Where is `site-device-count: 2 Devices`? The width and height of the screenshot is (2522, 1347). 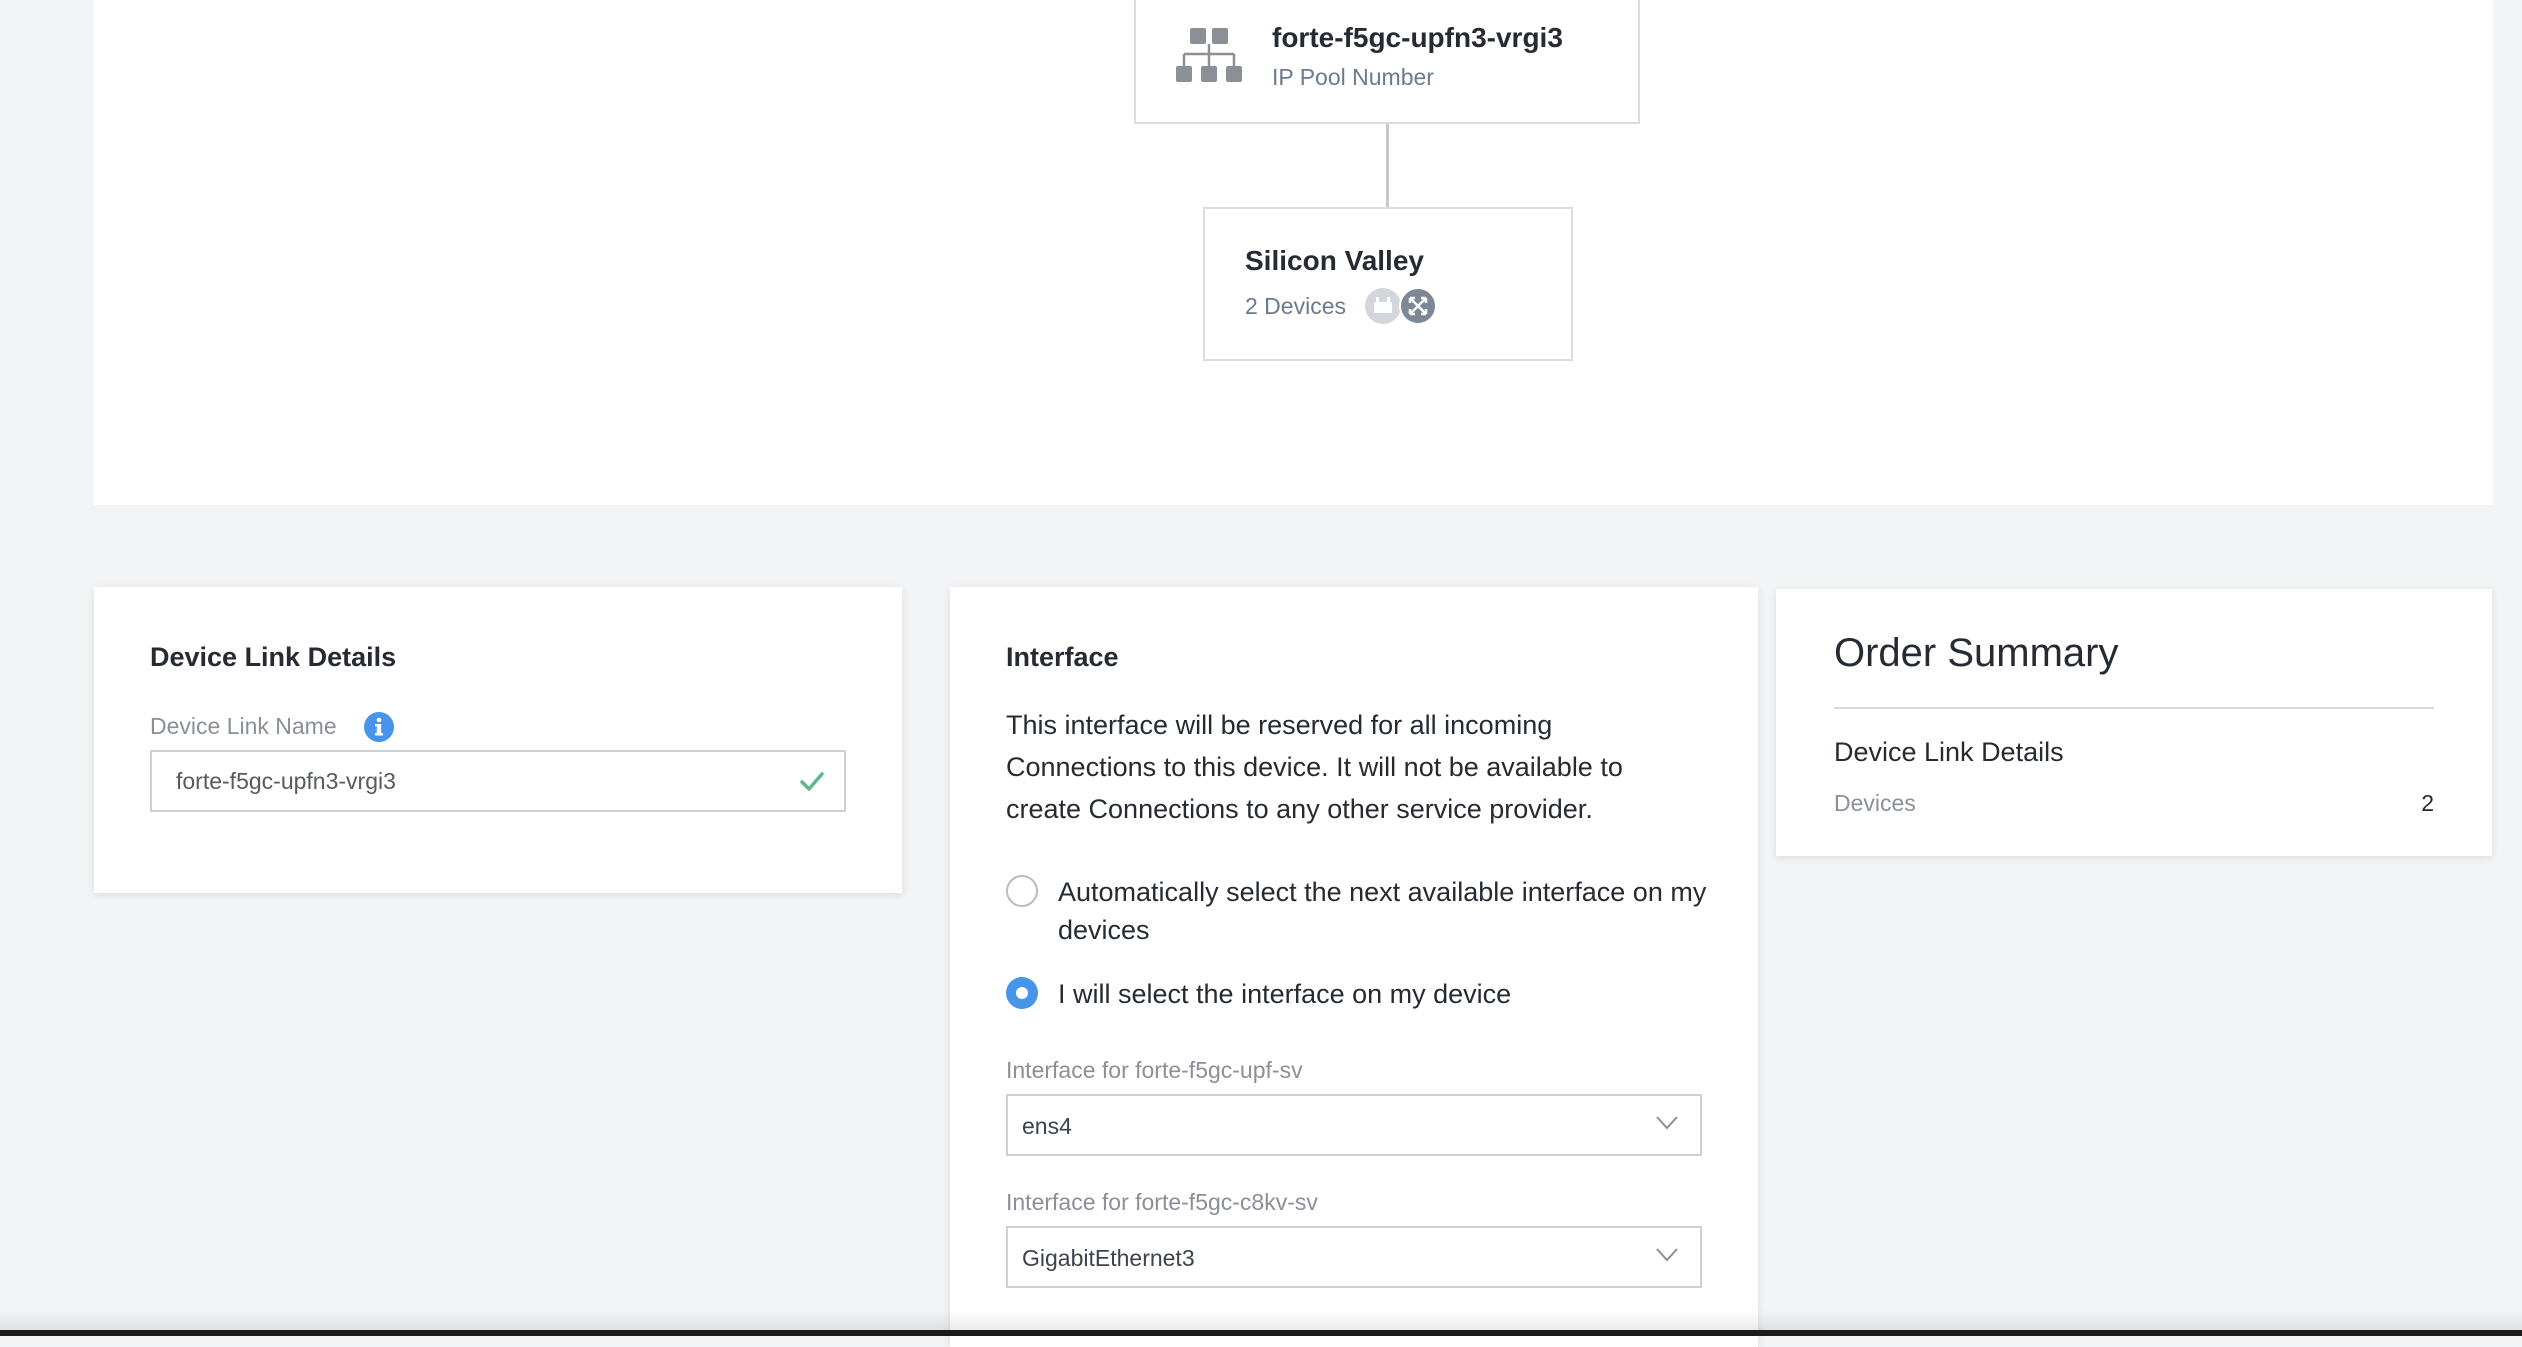
site-device-count: 2 Devices is located at coordinates (1295, 306).